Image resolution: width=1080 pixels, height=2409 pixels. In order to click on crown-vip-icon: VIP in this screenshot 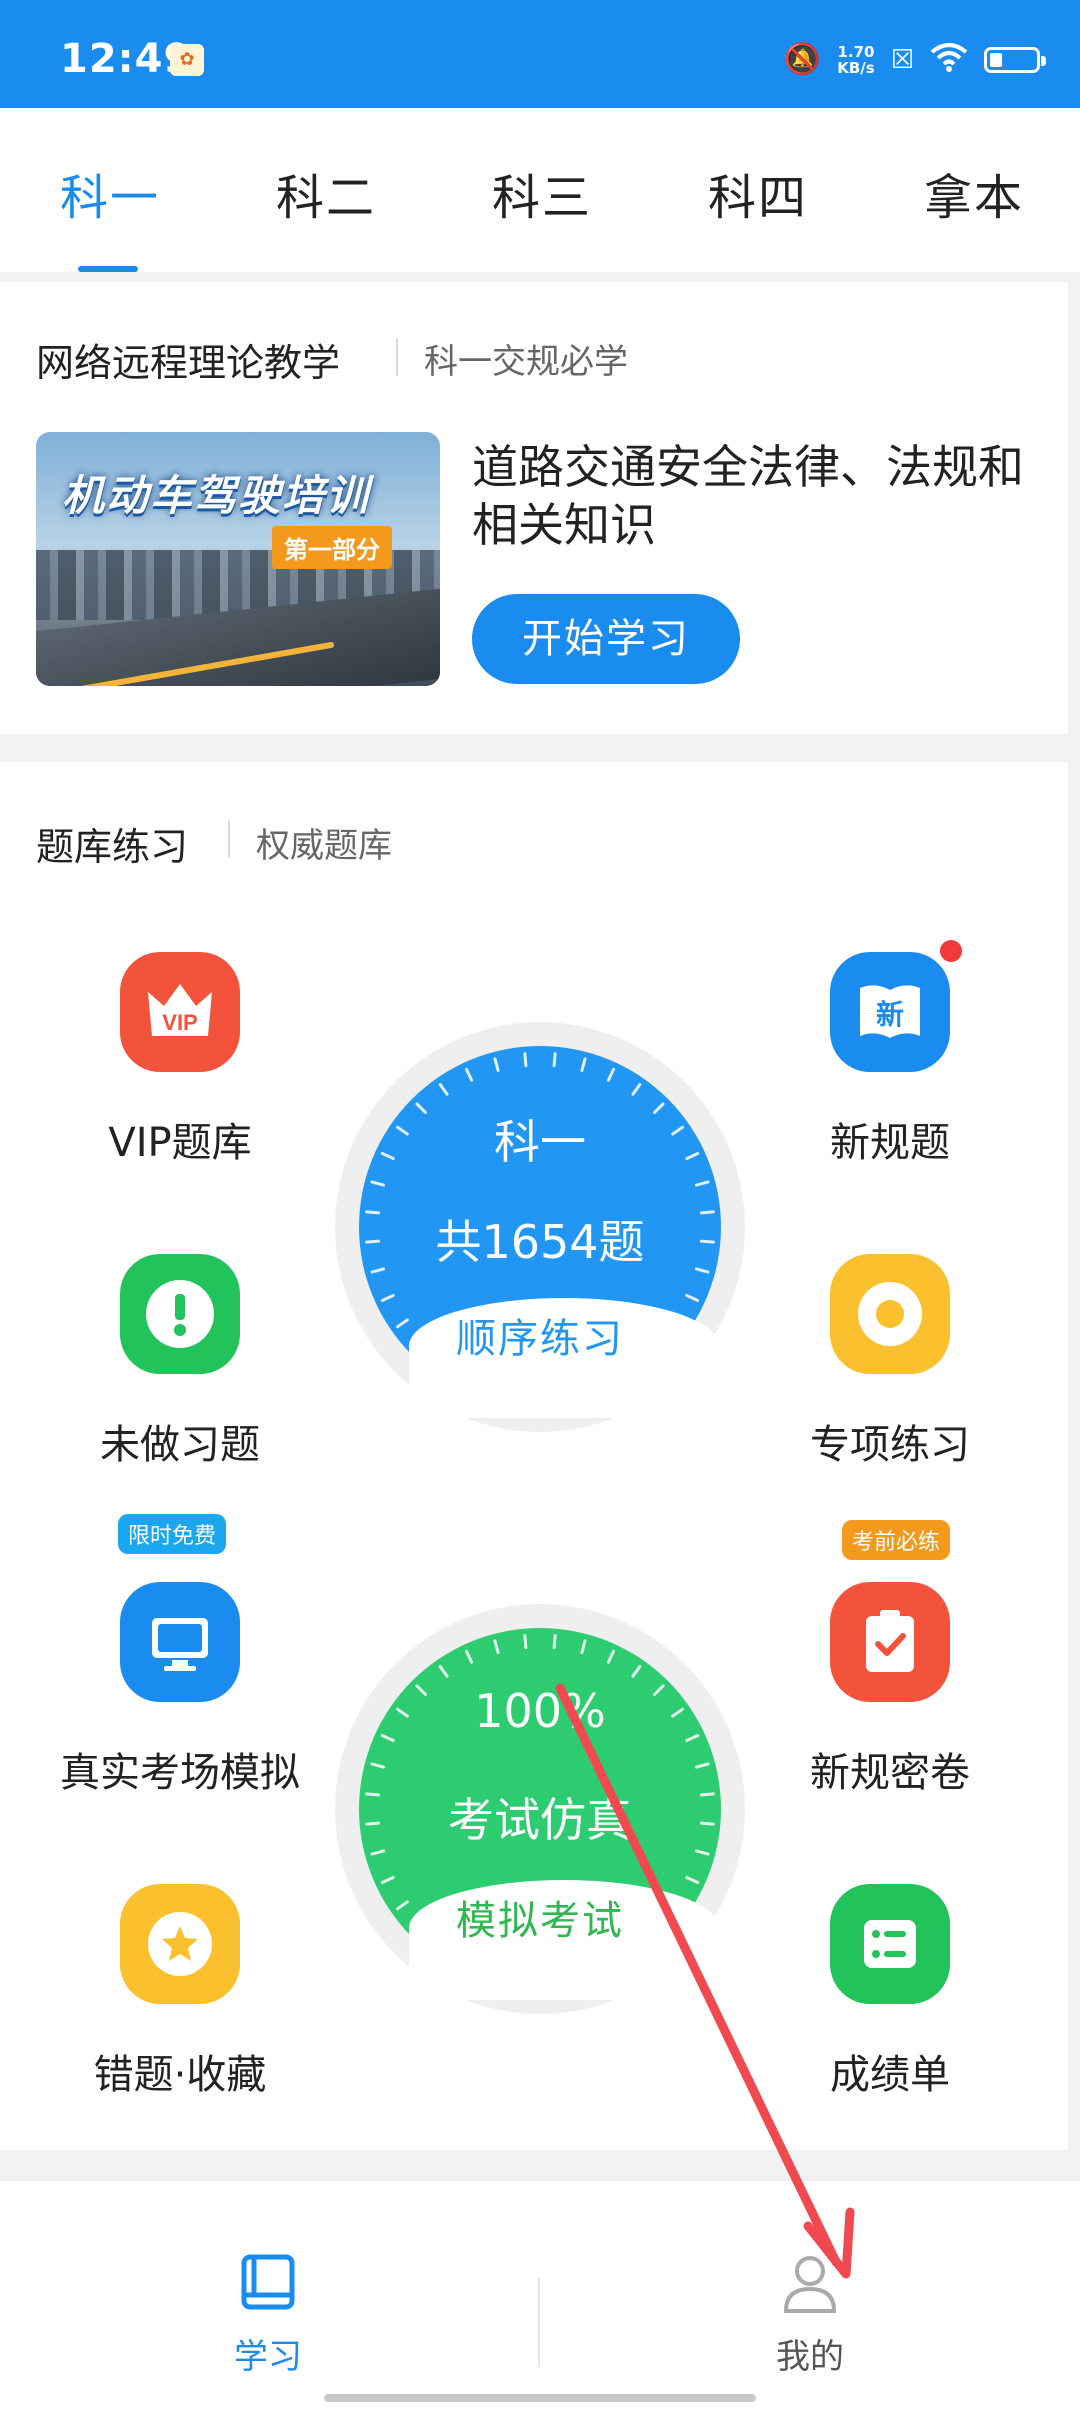, I will do `click(180, 1012)`.